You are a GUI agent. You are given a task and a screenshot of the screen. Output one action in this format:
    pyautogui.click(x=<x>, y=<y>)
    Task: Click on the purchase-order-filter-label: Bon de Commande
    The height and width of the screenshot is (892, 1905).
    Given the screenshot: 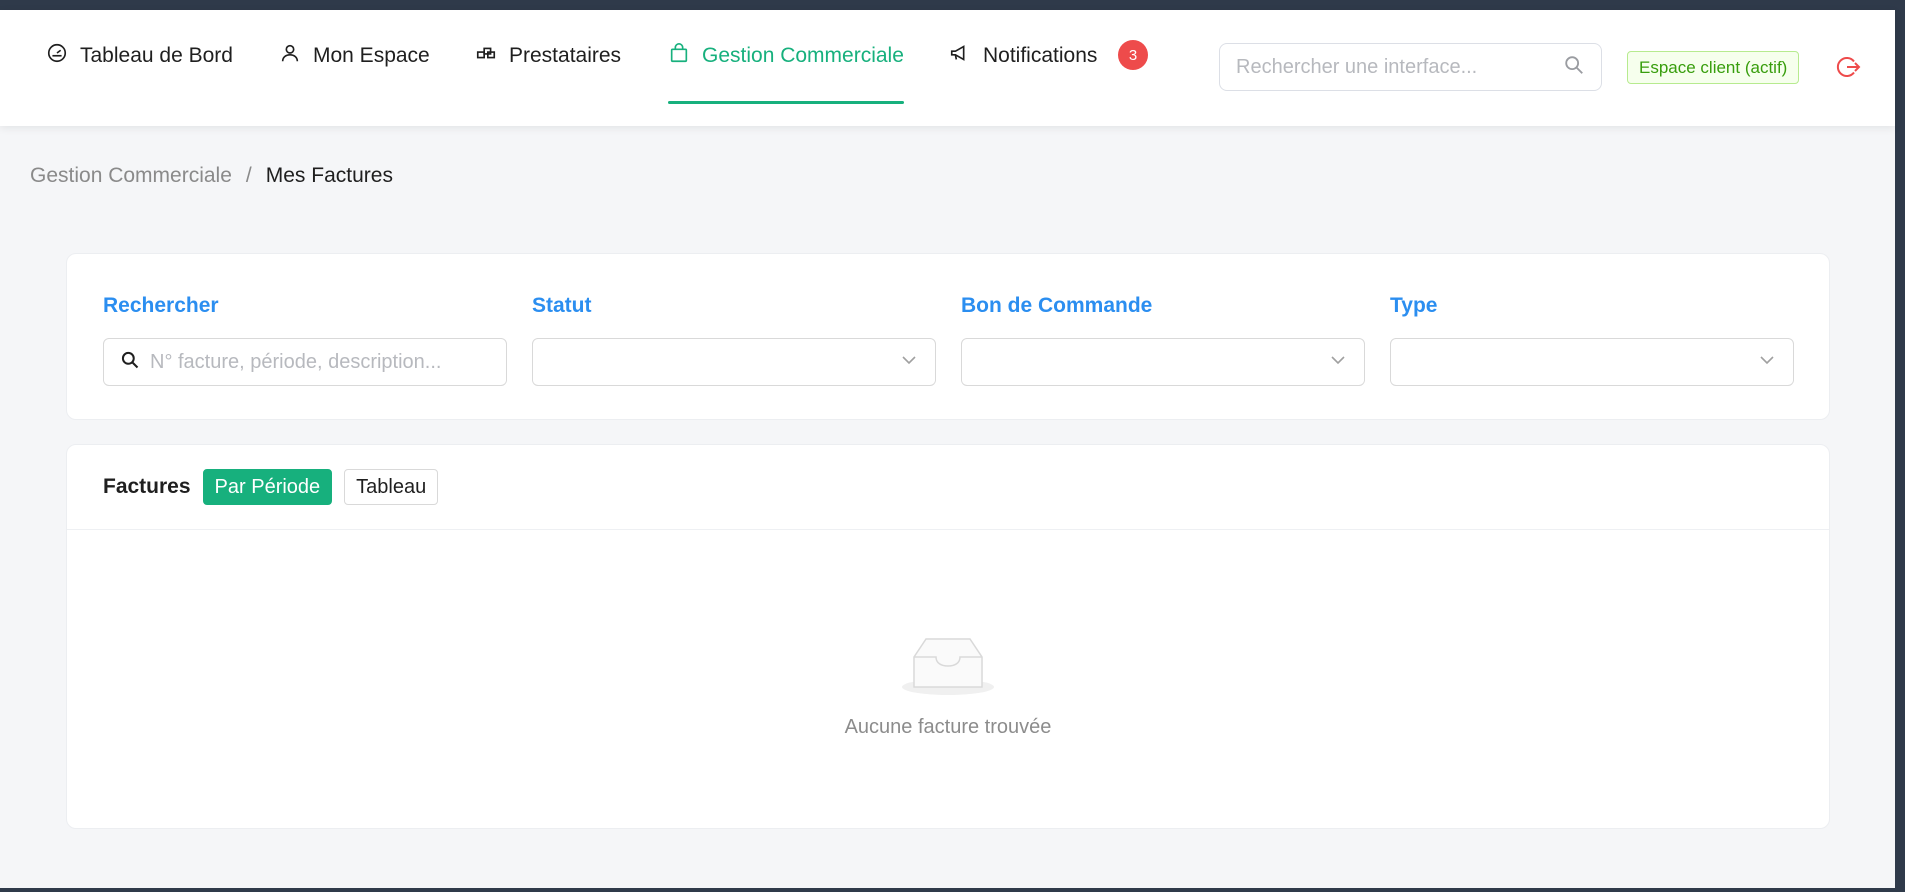 What is the action you would take?
    pyautogui.click(x=1057, y=305)
    